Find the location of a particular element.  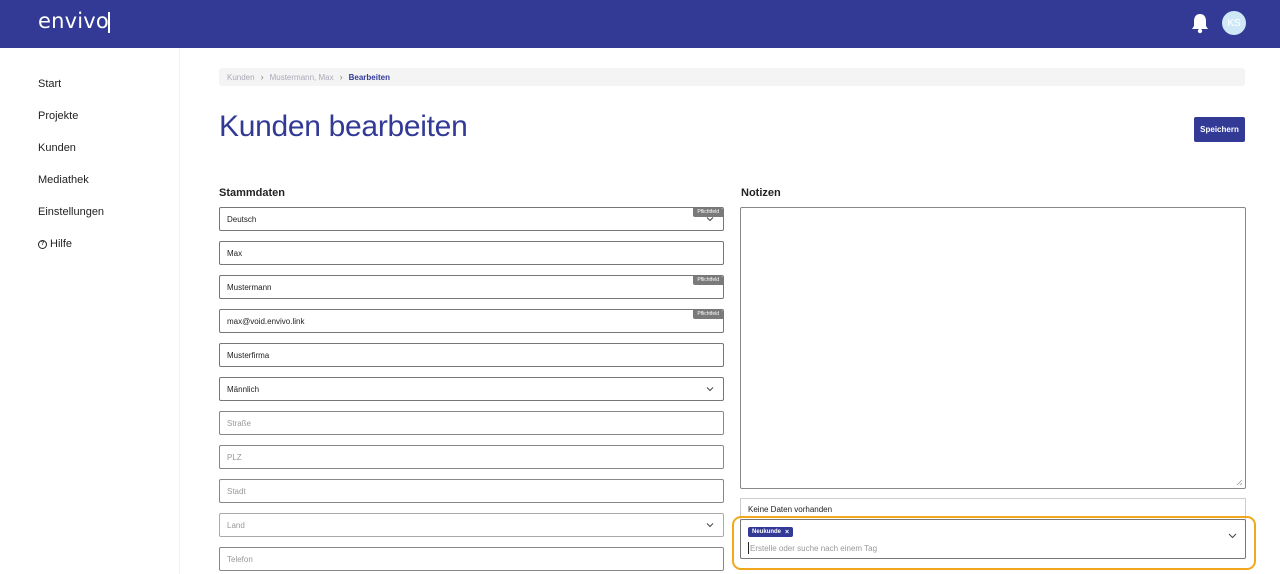

tag-remove-icon: × is located at coordinates (787, 532).